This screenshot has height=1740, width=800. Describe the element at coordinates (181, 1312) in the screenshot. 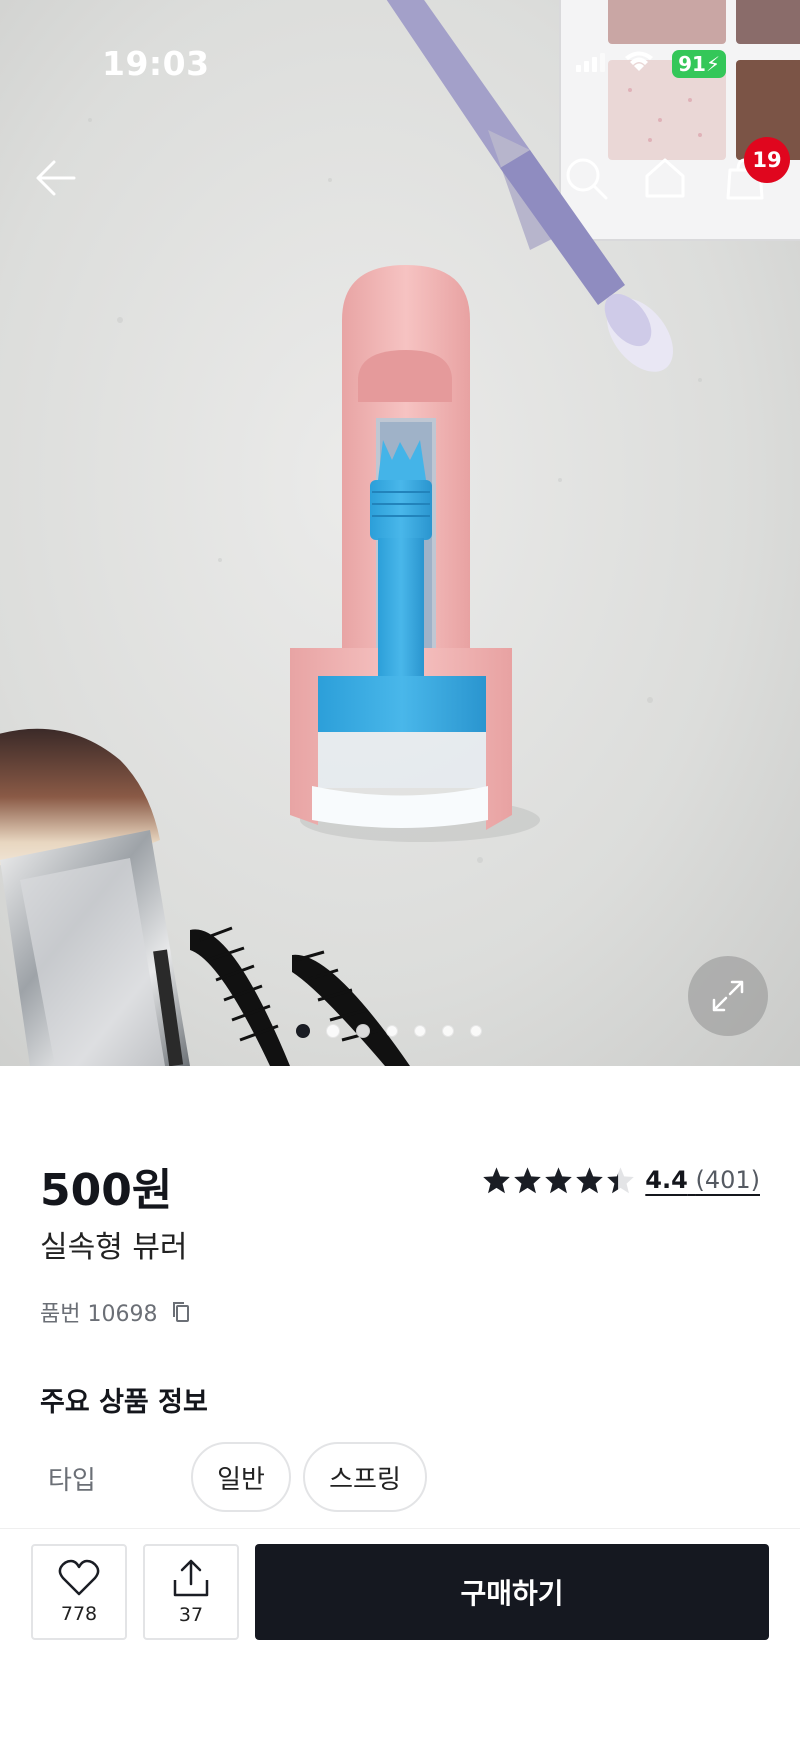

I see `copy-icon` at that location.